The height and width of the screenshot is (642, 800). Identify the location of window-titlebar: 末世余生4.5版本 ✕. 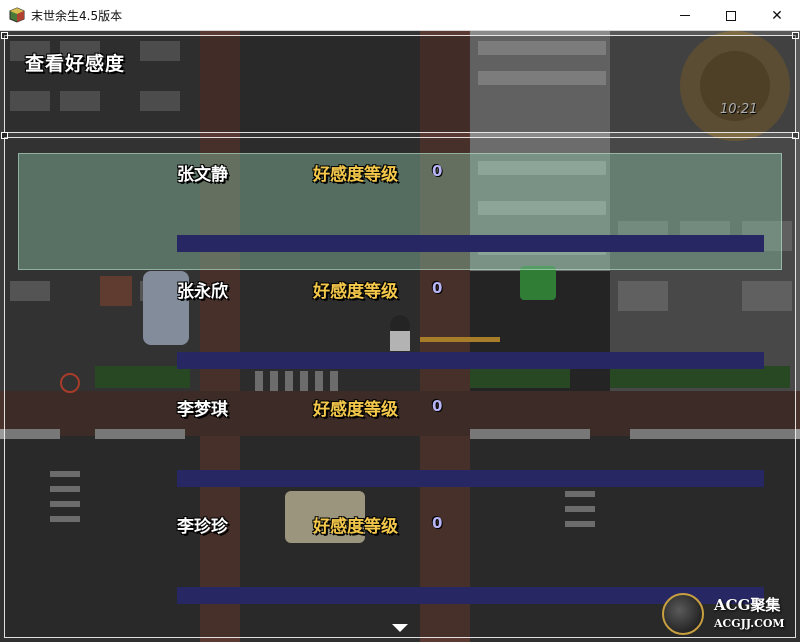
(400, 15).